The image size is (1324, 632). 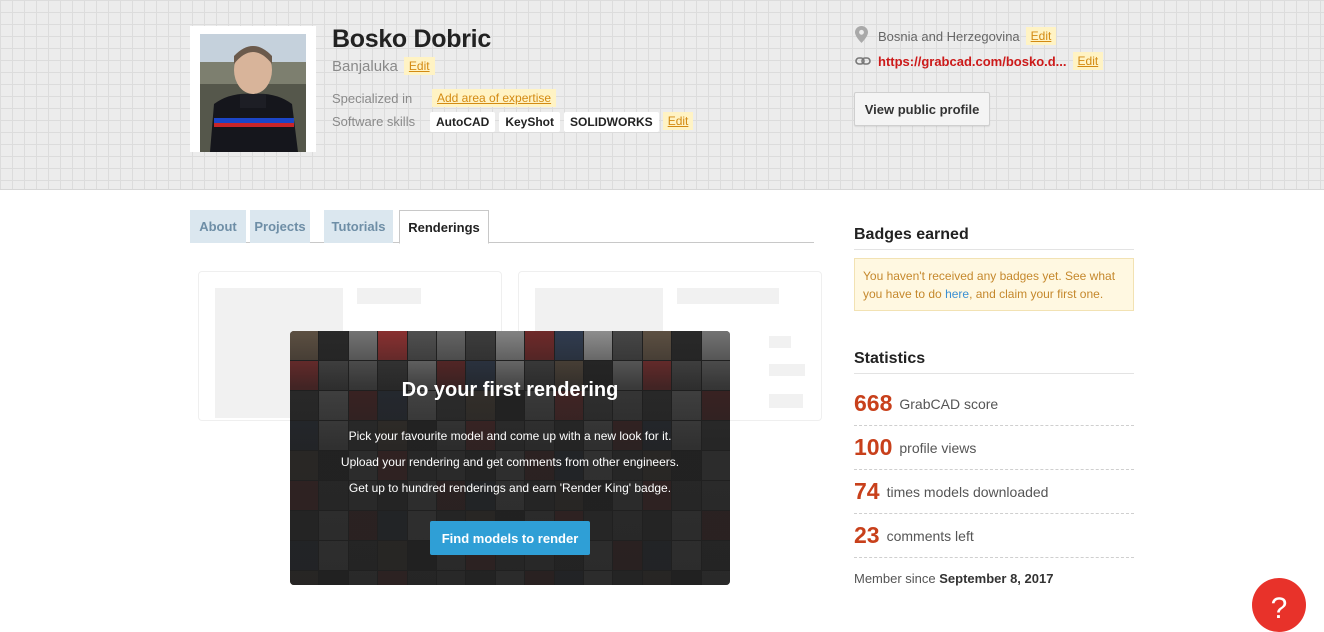 What do you see at coordinates (994, 536) in the screenshot?
I see `stat-row: 23 comments left` at bounding box center [994, 536].